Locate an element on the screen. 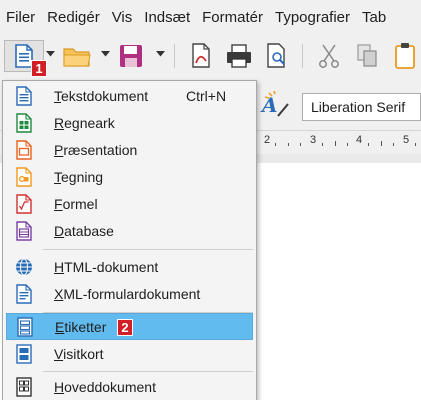  menu-item-drawing: Tegning is located at coordinates (129, 177).